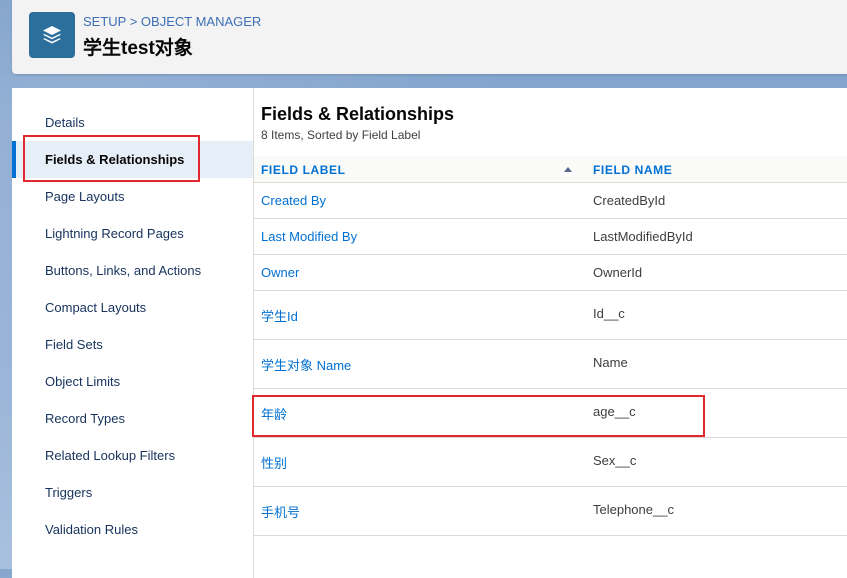  What do you see at coordinates (615, 460) in the screenshot?
I see `field-name: Sex__c` at bounding box center [615, 460].